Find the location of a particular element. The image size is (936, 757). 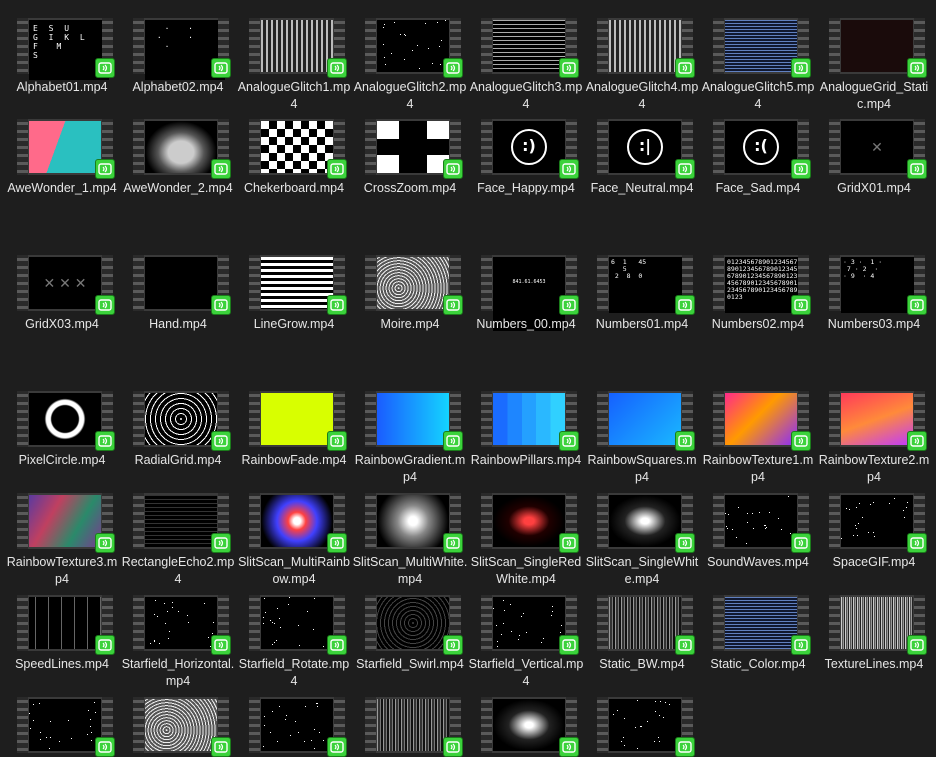

video-thumbnail: :( is located at coordinates (762, 149).